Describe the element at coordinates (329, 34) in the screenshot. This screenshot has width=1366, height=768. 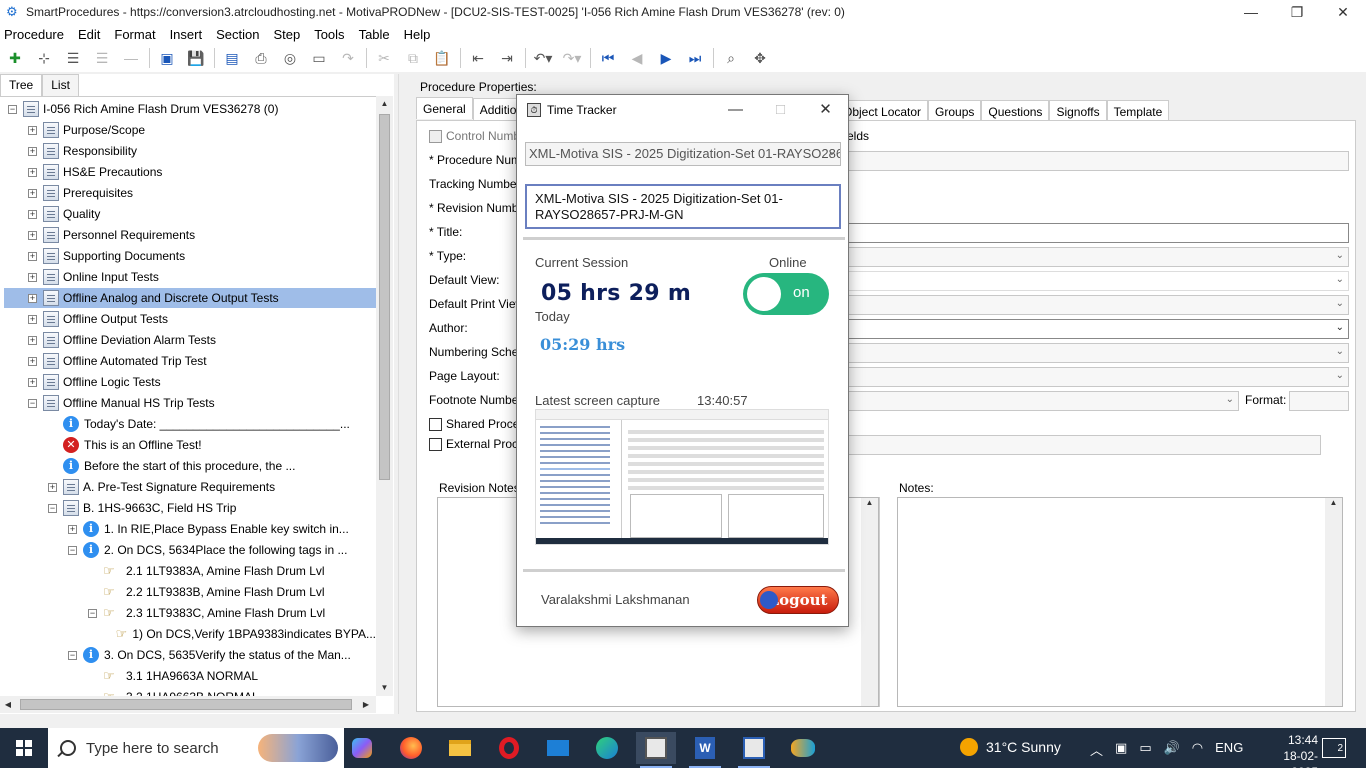
I see `menu-tools: Tools` at that location.